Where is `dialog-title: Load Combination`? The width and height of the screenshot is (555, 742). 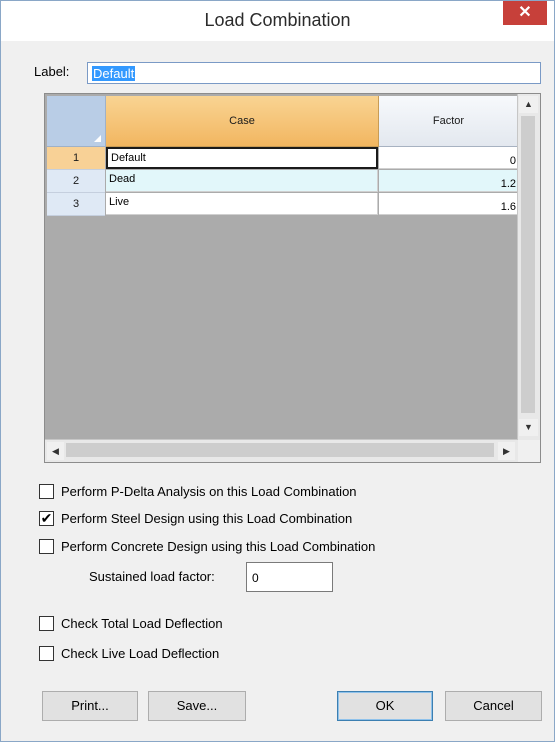 dialog-title: Load Combination is located at coordinates (277, 20).